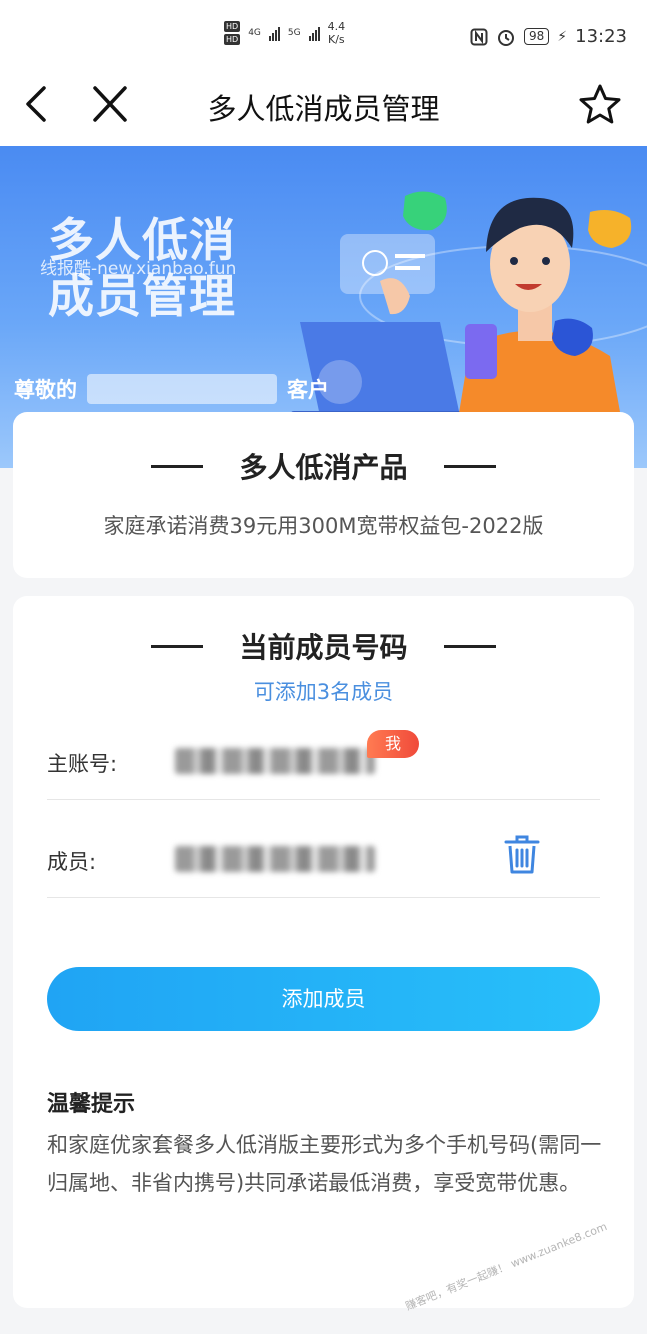 This screenshot has width=647, height=1334. I want to click on page-title: 多人低消成员管理, so click(323, 109).